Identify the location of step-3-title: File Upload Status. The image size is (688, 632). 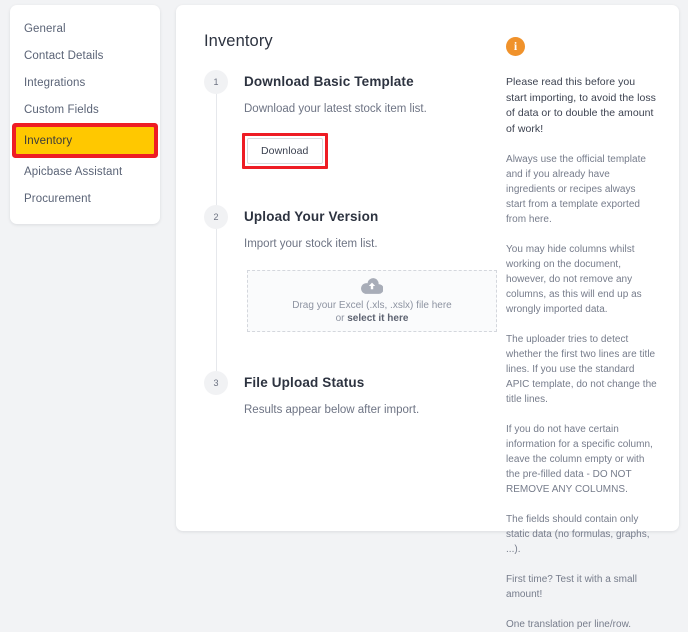
(304, 382).